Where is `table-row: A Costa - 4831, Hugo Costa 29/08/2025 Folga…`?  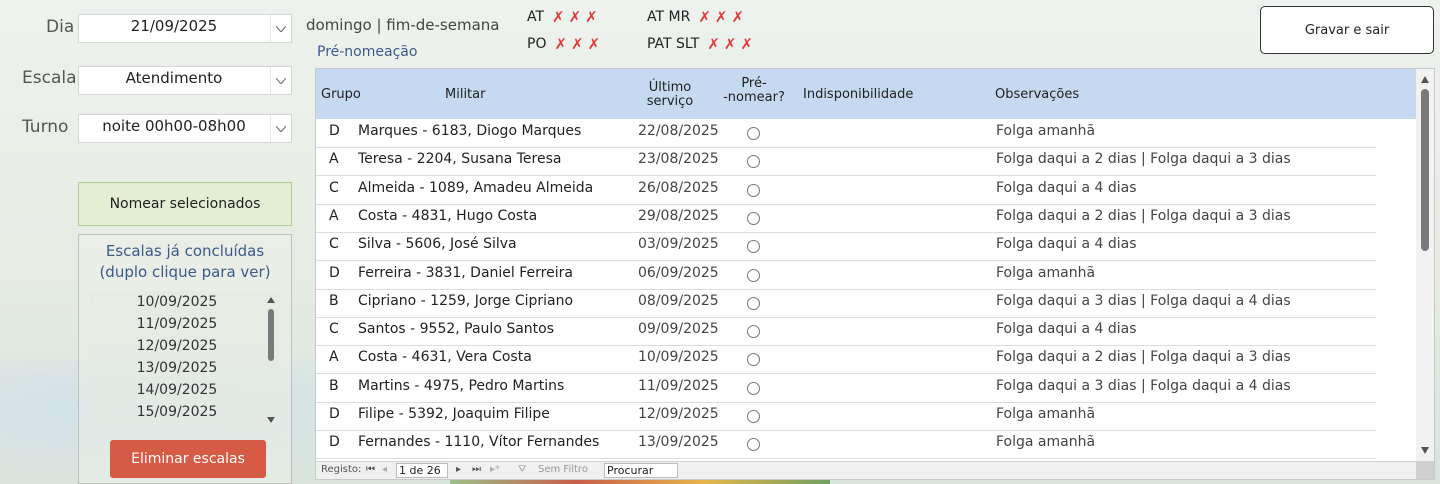 table-row: A Costa - 4831, Hugo Costa 29/08/2025 Folga… is located at coordinates (846, 218).